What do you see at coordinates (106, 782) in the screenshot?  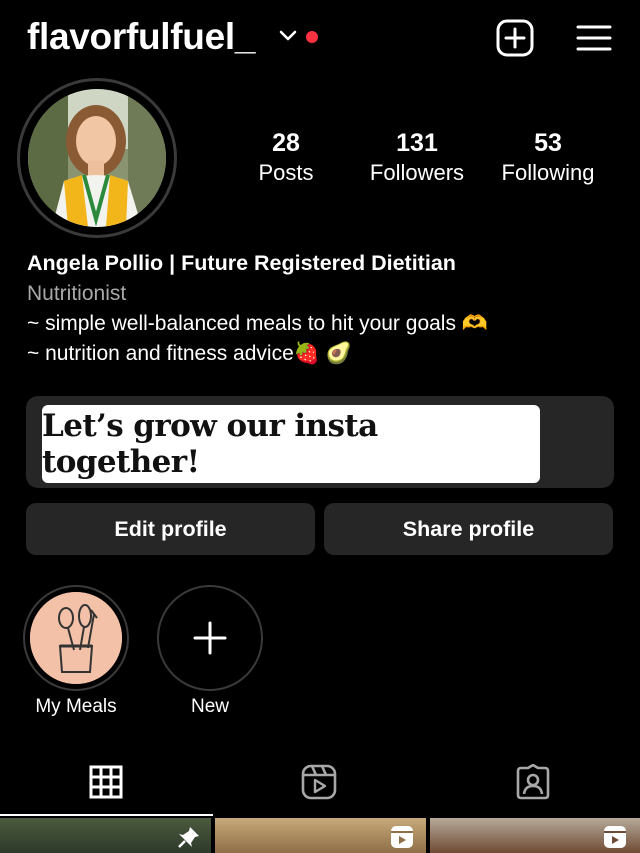 I see `grid-icon` at bounding box center [106, 782].